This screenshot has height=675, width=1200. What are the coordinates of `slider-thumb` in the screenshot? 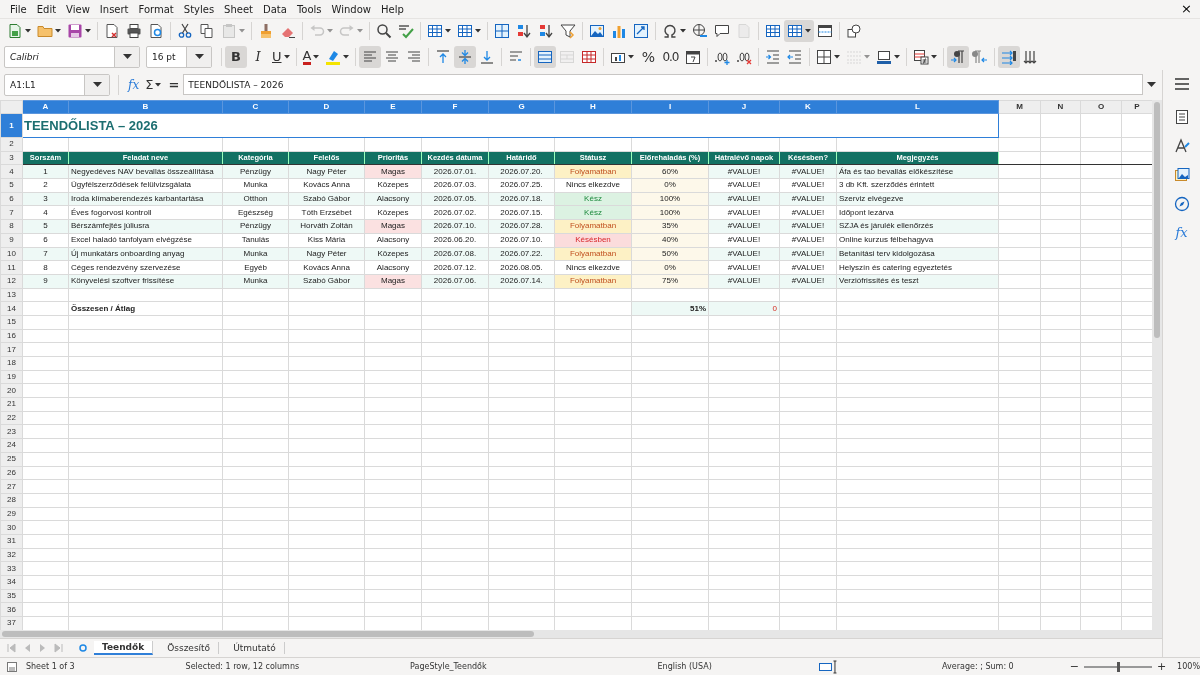 It's located at (1118, 666).